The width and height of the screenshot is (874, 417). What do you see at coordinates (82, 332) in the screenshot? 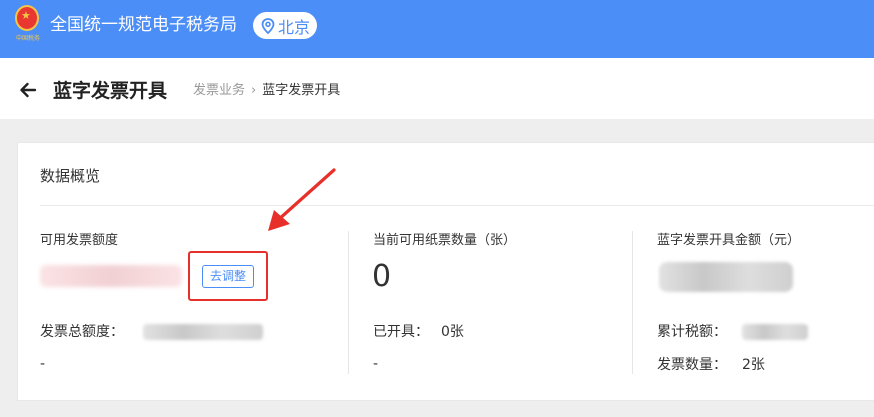
I see `total-quota-label: 发票总额度：` at bounding box center [82, 332].